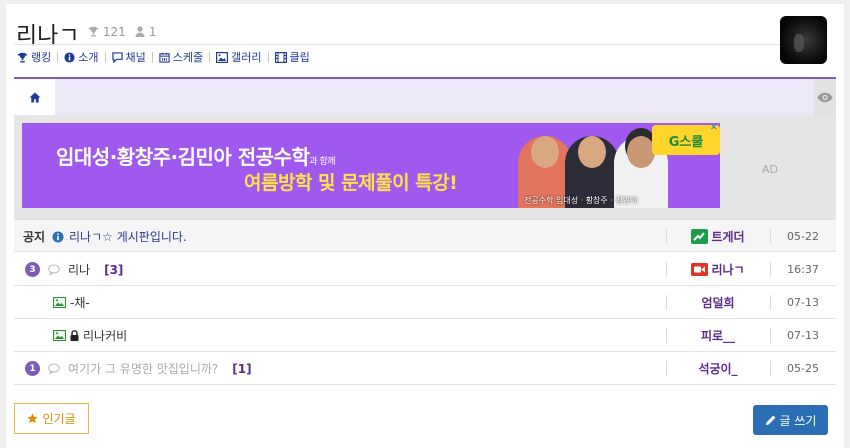 The width and height of the screenshot is (850, 448). I want to click on comment-count: [3], so click(114, 269).